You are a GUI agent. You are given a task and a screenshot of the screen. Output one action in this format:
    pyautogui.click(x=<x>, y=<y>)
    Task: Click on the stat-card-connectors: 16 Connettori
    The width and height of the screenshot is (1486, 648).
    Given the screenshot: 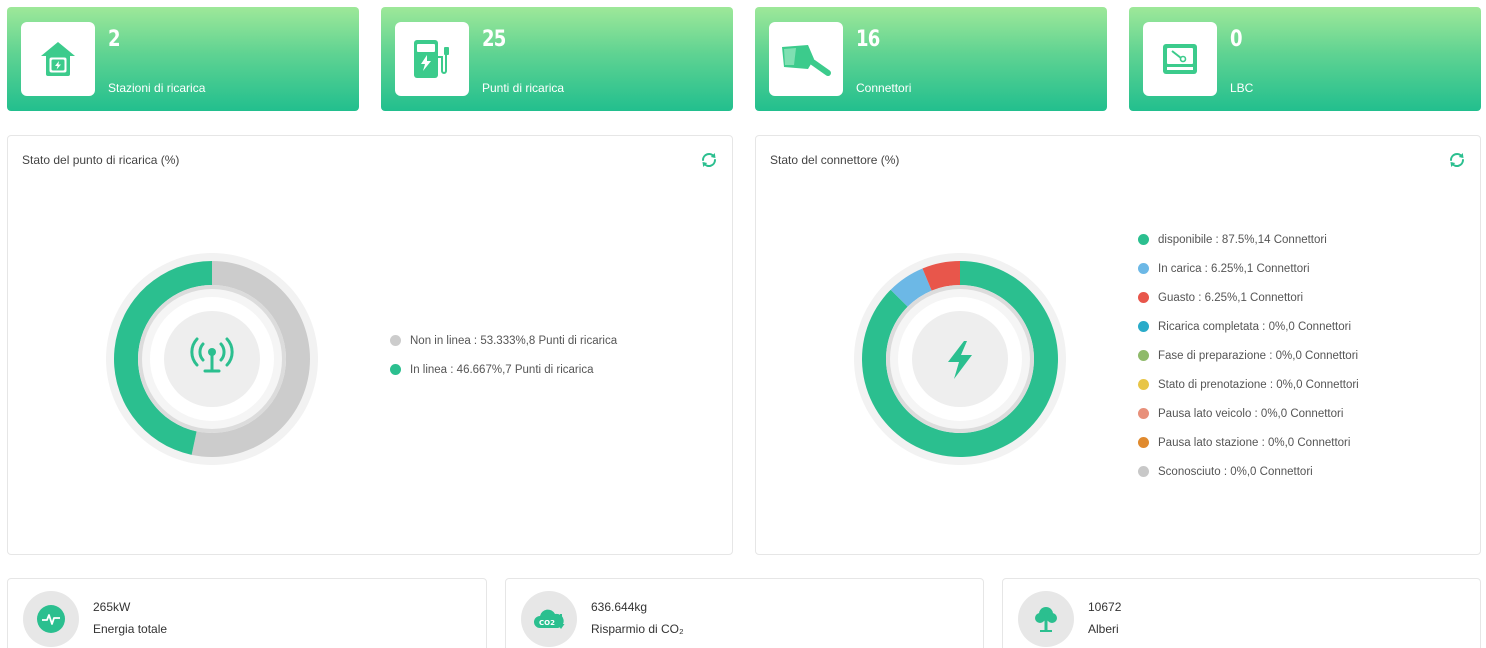 What is the action you would take?
    pyautogui.click(x=931, y=59)
    